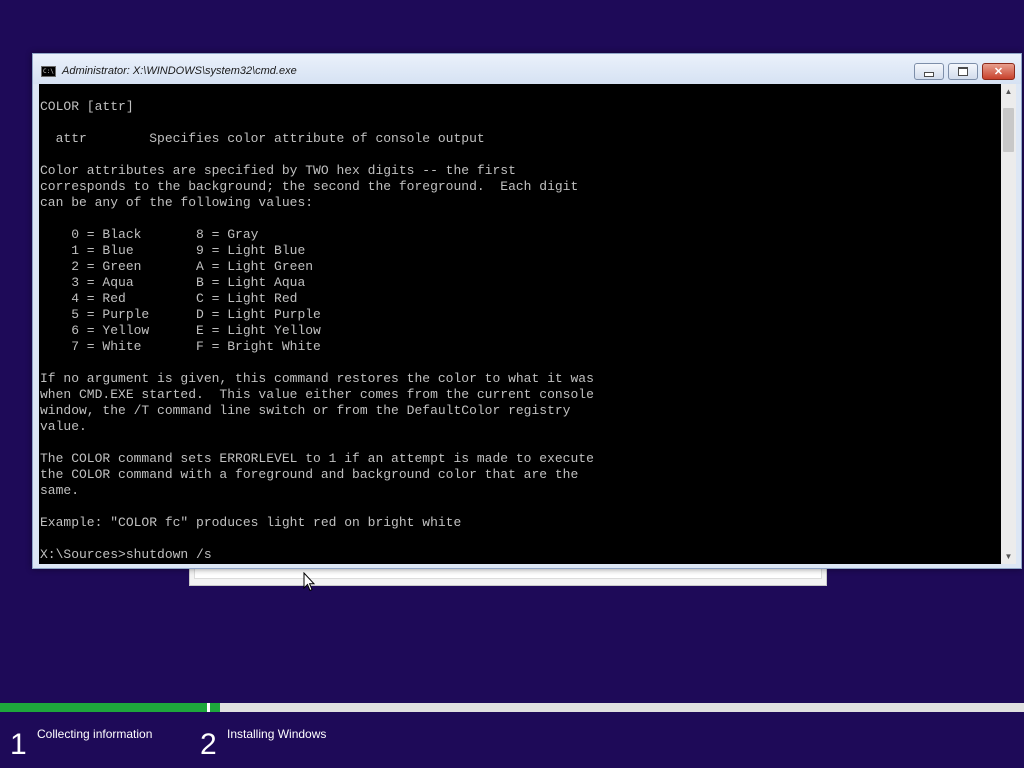 Image resolution: width=1024 pixels, height=768 pixels. Describe the element at coordinates (48, 71) in the screenshot. I see `cmd-icon: C:\` at that location.